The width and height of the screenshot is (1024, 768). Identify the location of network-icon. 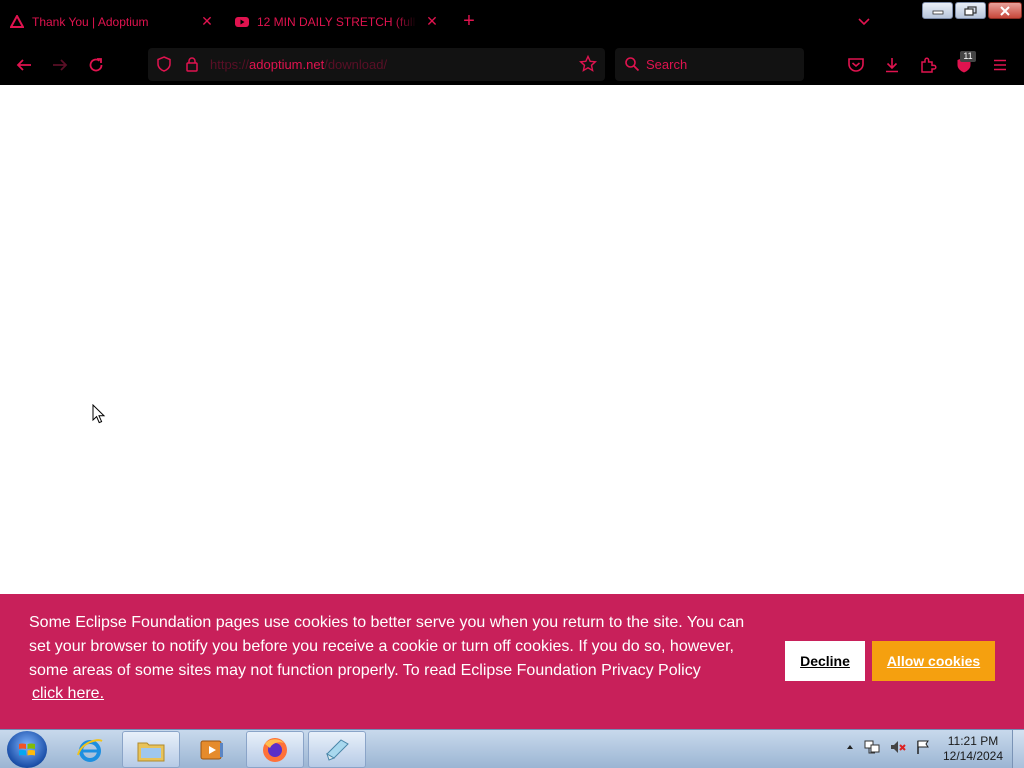
(872, 747).